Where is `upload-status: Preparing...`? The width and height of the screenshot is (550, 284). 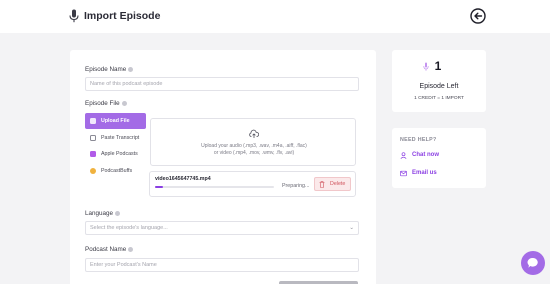 upload-status: Preparing... is located at coordinates (296, 186).